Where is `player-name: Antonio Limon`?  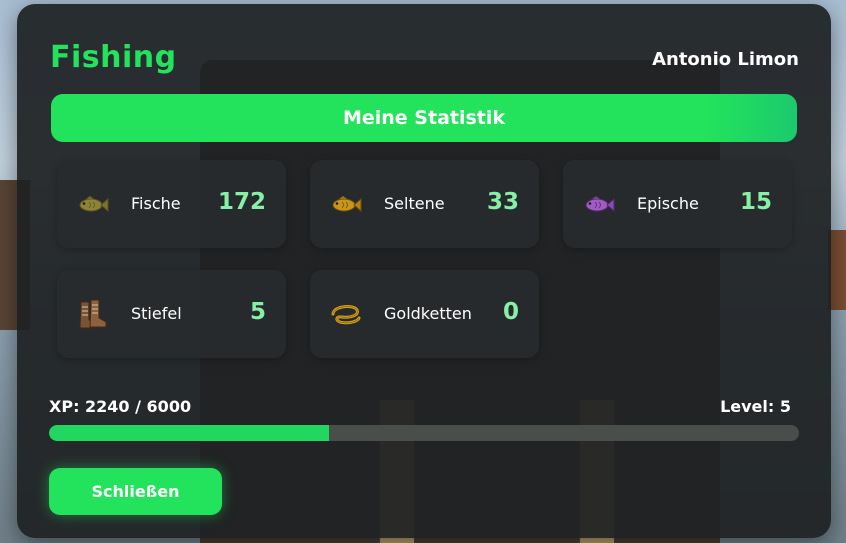
player-name: Antonio Limon is located at coordinates (725, 59).